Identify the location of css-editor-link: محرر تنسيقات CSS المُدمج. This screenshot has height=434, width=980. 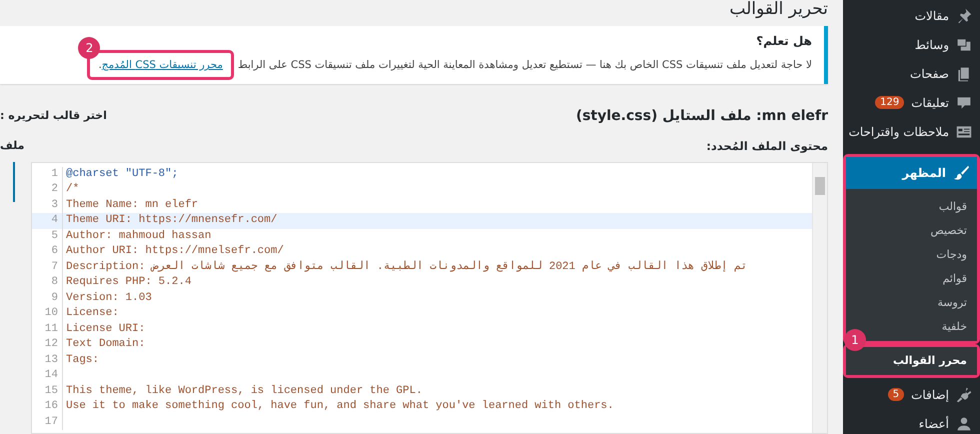
(162, 65).